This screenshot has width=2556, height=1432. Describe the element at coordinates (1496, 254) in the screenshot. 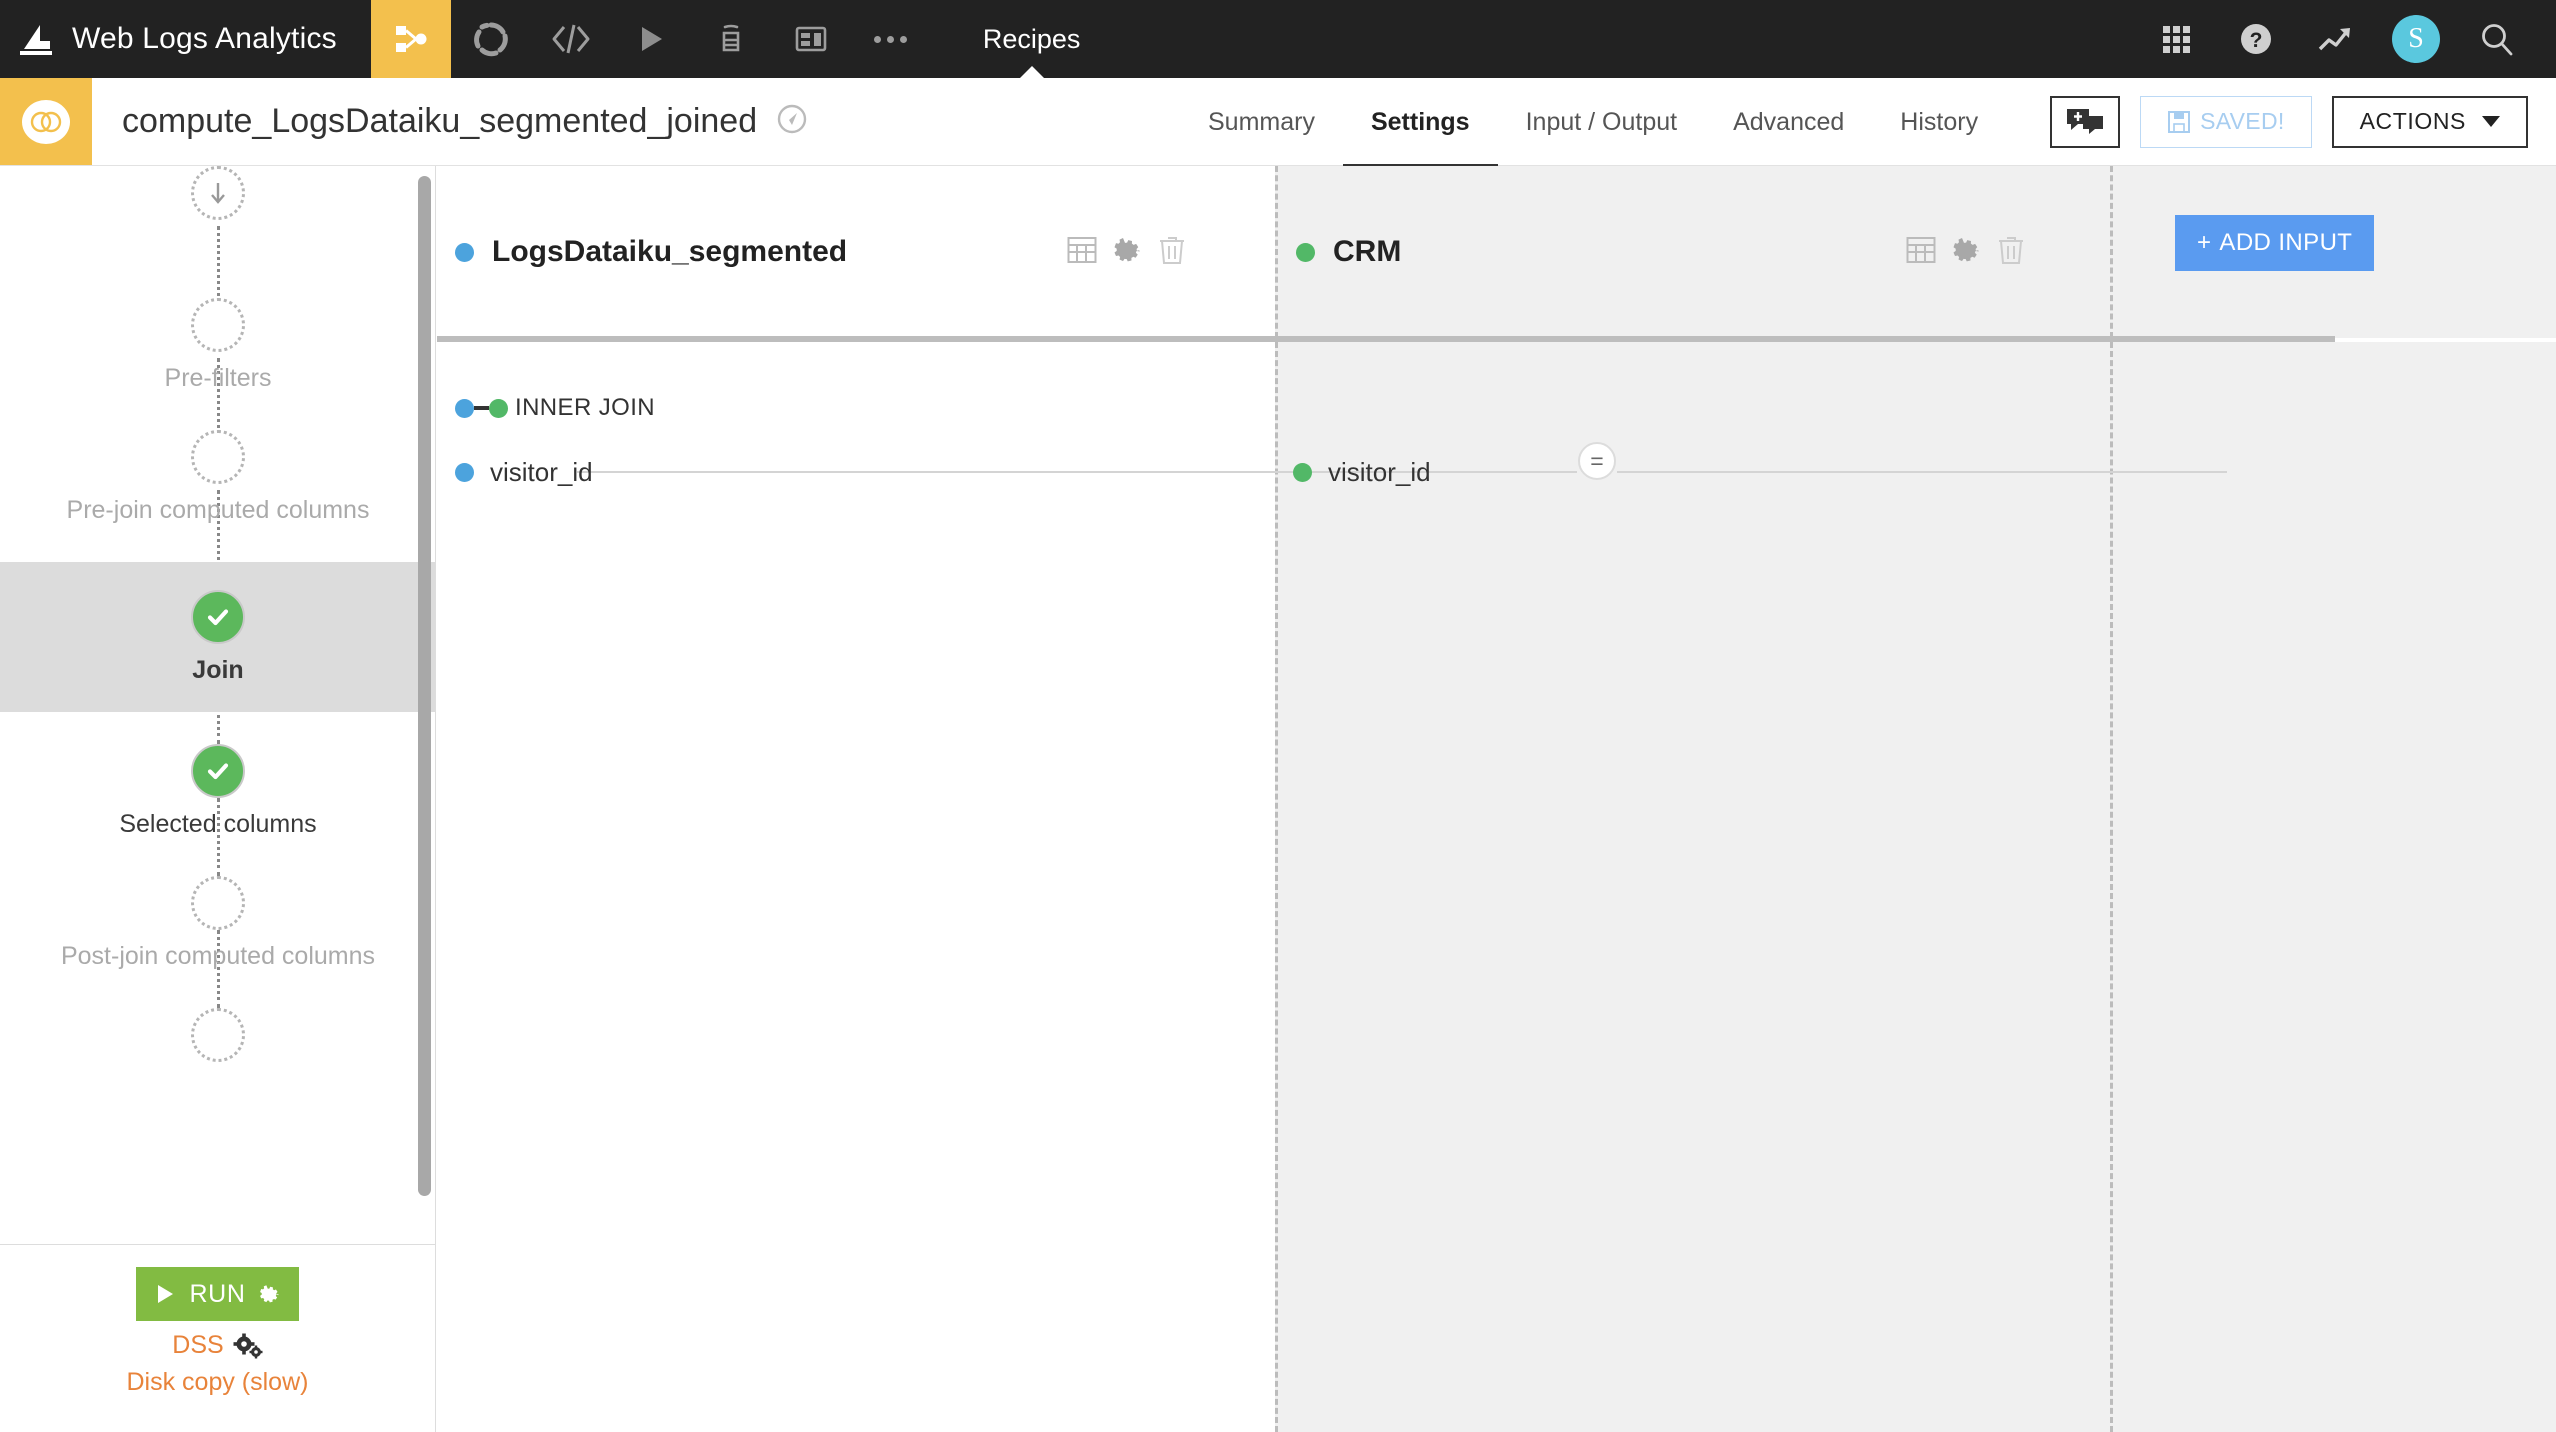

I see `inputs-header-row: LogsDataiku_segmented CRM + ADD INPUT` at that location.